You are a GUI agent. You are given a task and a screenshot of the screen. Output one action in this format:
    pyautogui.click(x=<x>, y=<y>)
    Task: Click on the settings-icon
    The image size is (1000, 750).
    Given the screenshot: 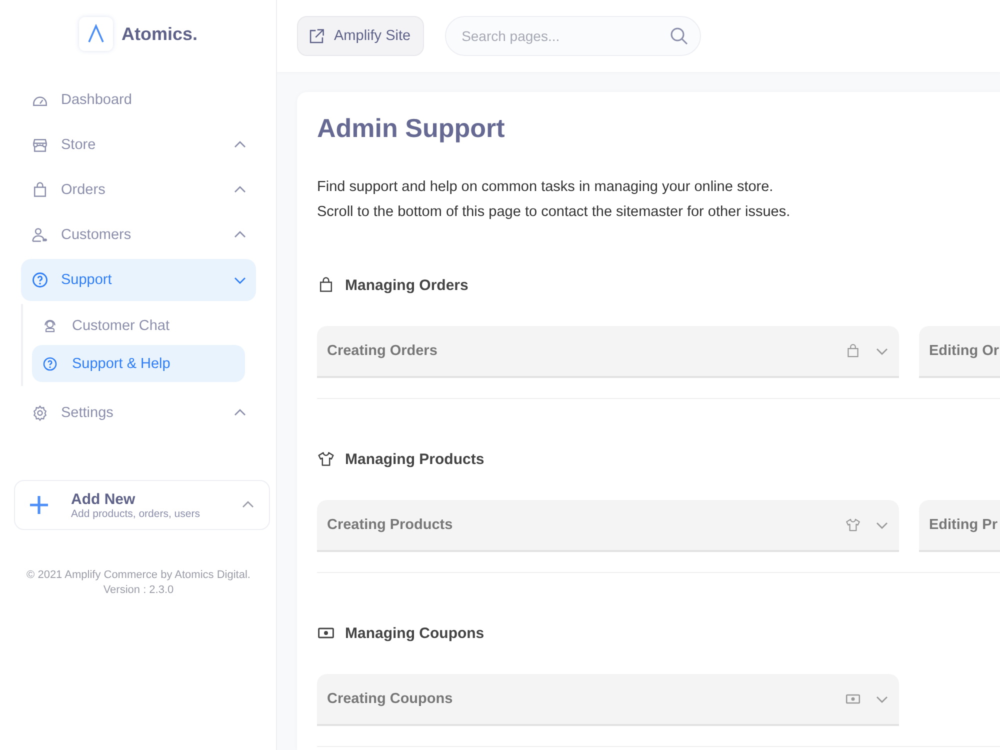 What is the action you would take?
    pyautogui.click(x=40, y=413)
    